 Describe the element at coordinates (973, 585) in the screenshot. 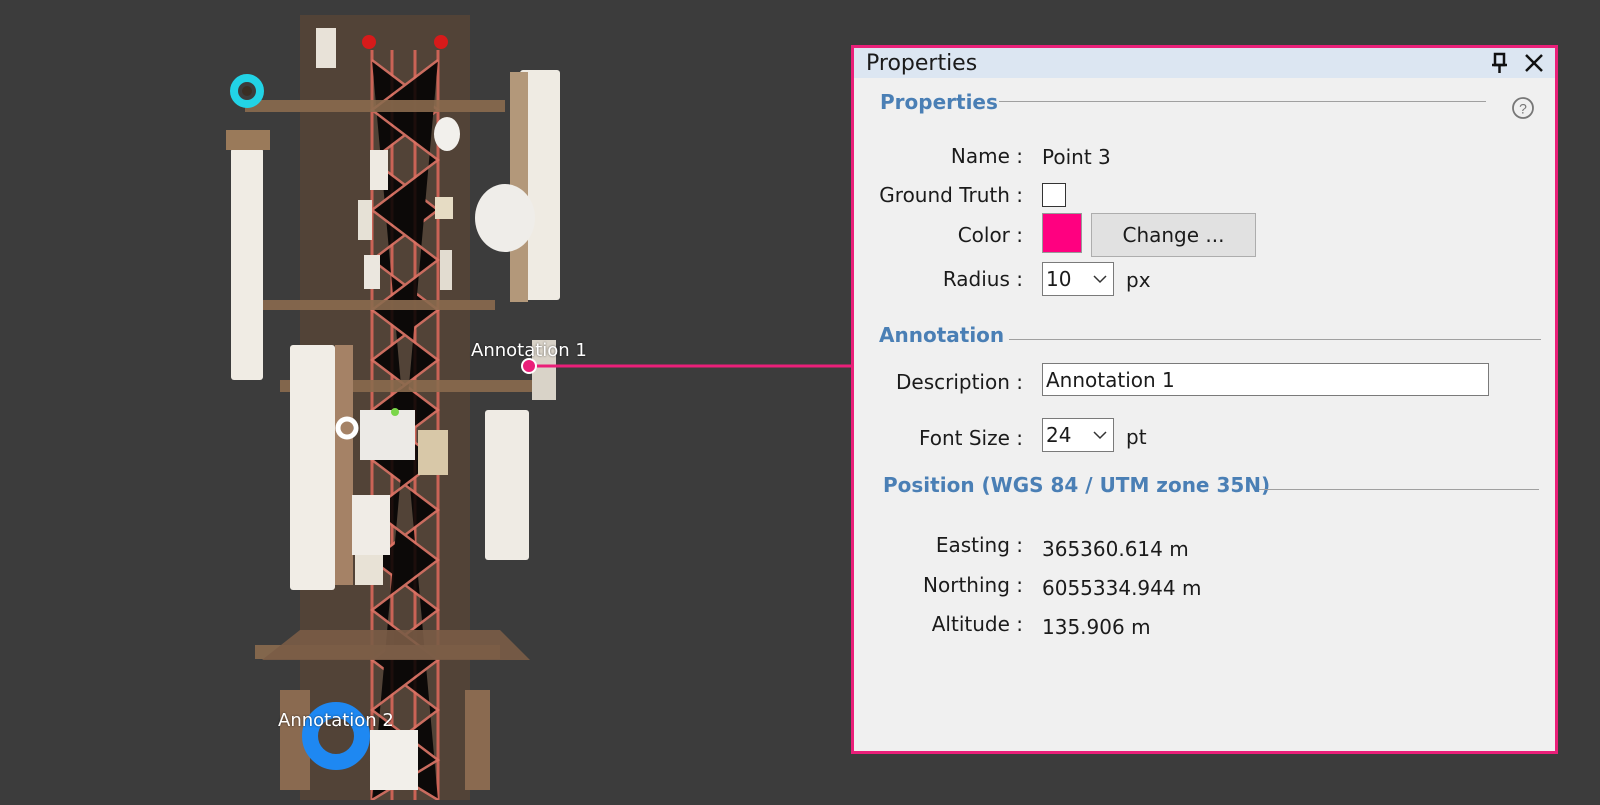

I see `northing-label: Northing :` at that location.